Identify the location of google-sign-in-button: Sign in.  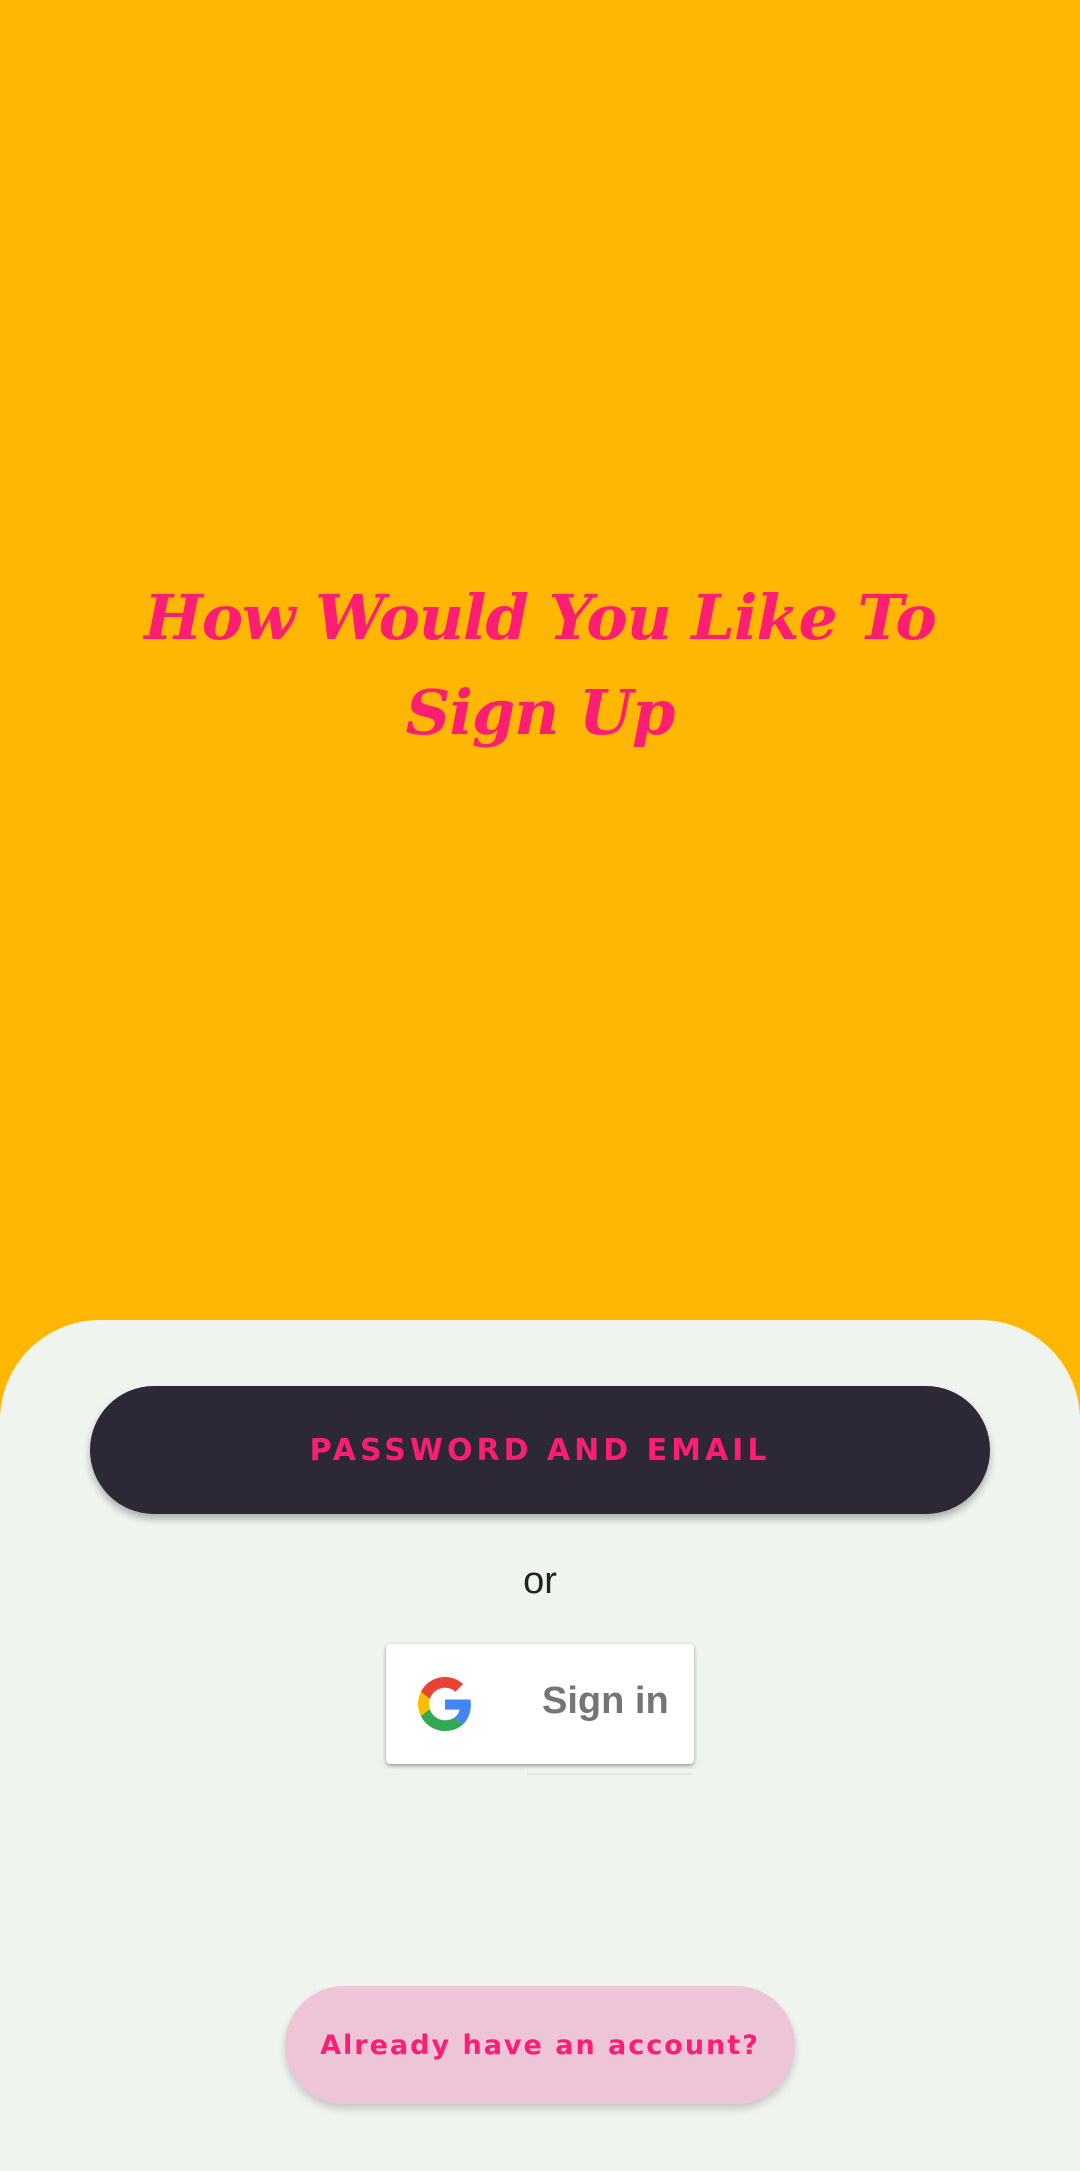
(540, 1704).